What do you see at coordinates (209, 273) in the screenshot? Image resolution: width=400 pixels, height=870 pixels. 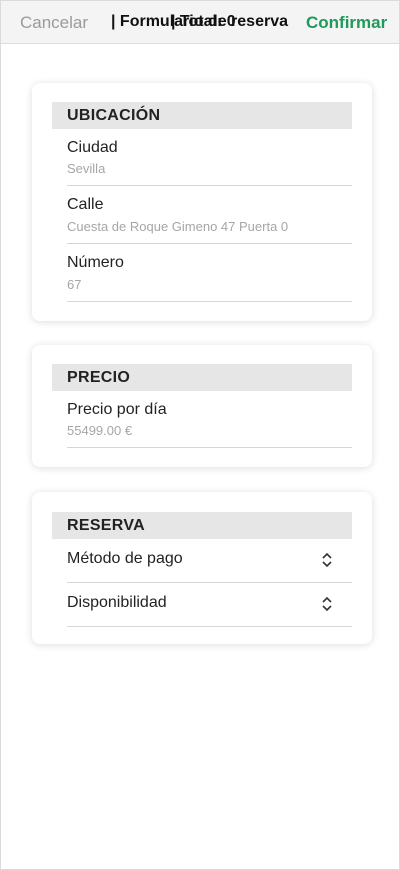 I see `numero-field: Número 67` at bounding box center [209, 273].